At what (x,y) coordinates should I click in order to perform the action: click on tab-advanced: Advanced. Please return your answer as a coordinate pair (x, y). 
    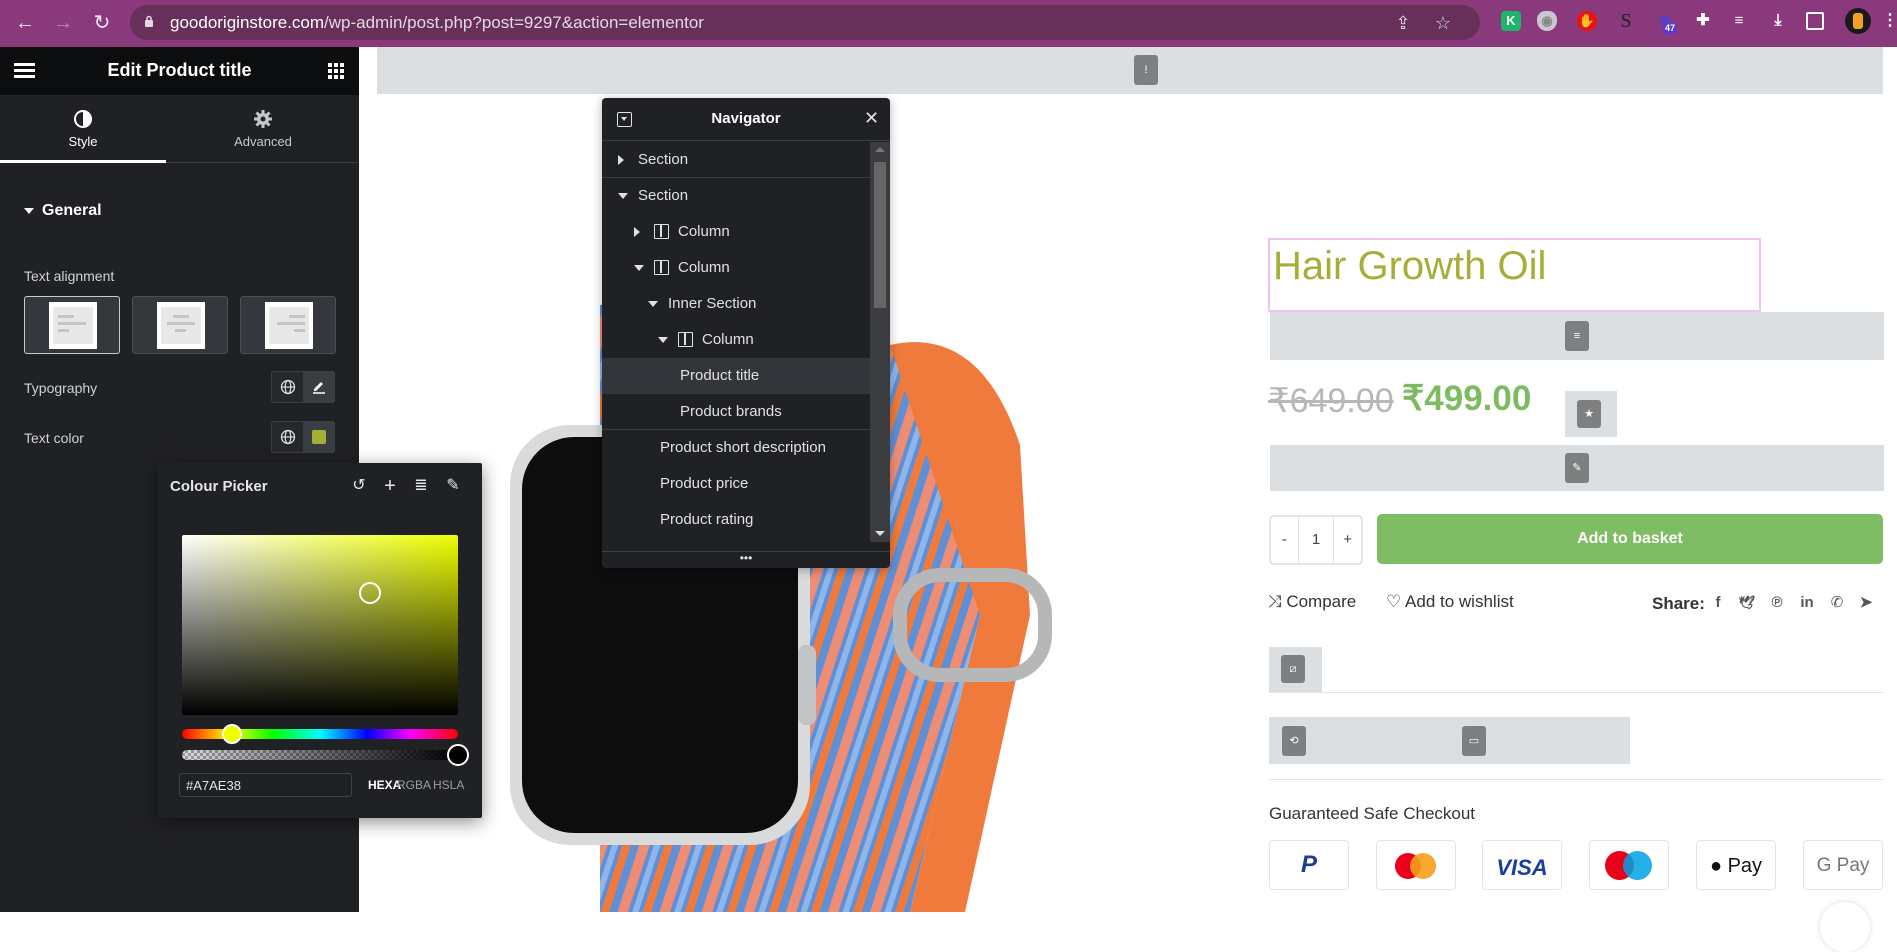
    Looking at the image, I should click on (263, 129).